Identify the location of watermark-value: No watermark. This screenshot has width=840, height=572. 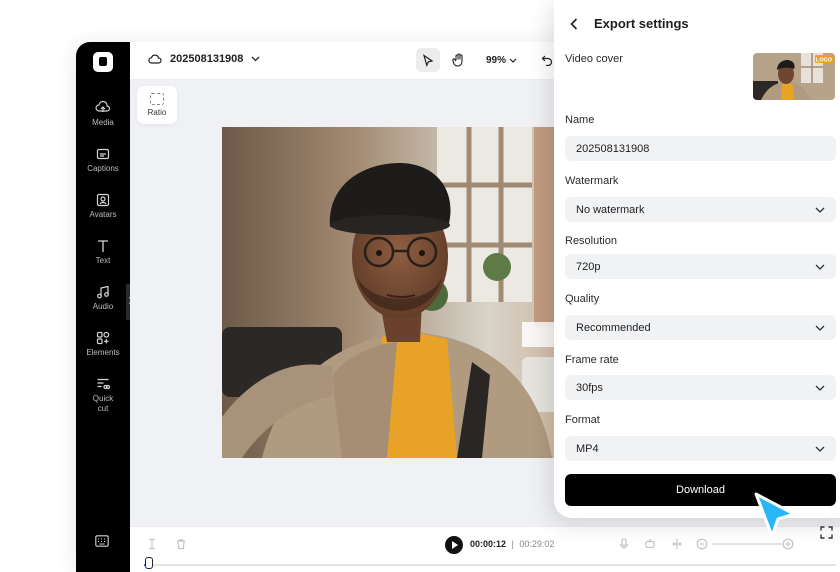
(610, 209).